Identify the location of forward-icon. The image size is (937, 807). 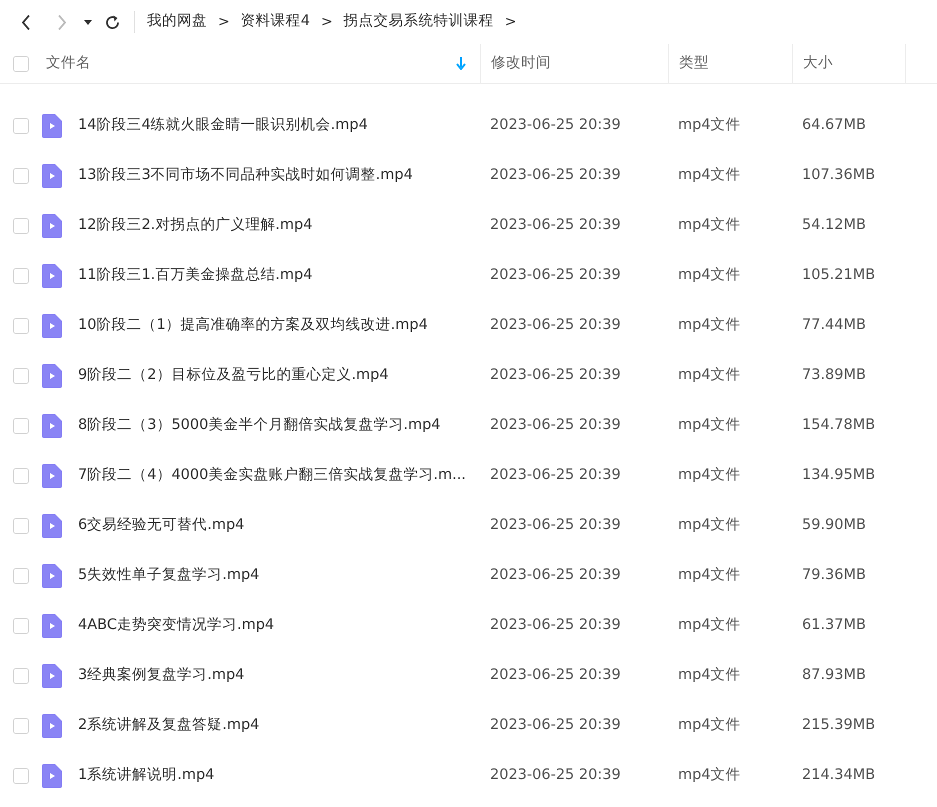
(62, 22).